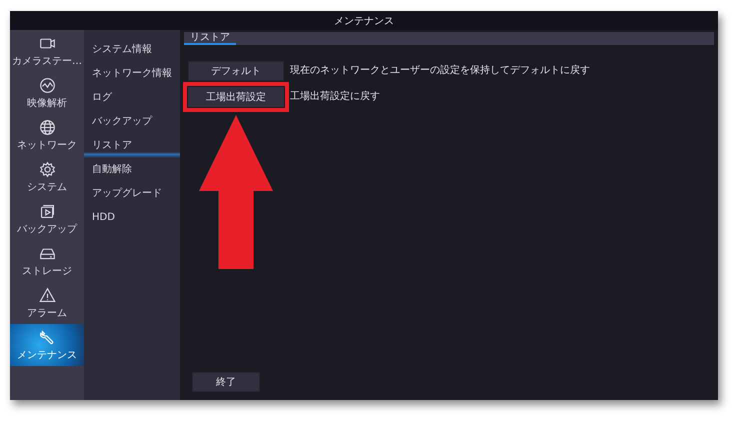 The image size is (737, 433). I want to click on play-window-icon, so click(47, 211).